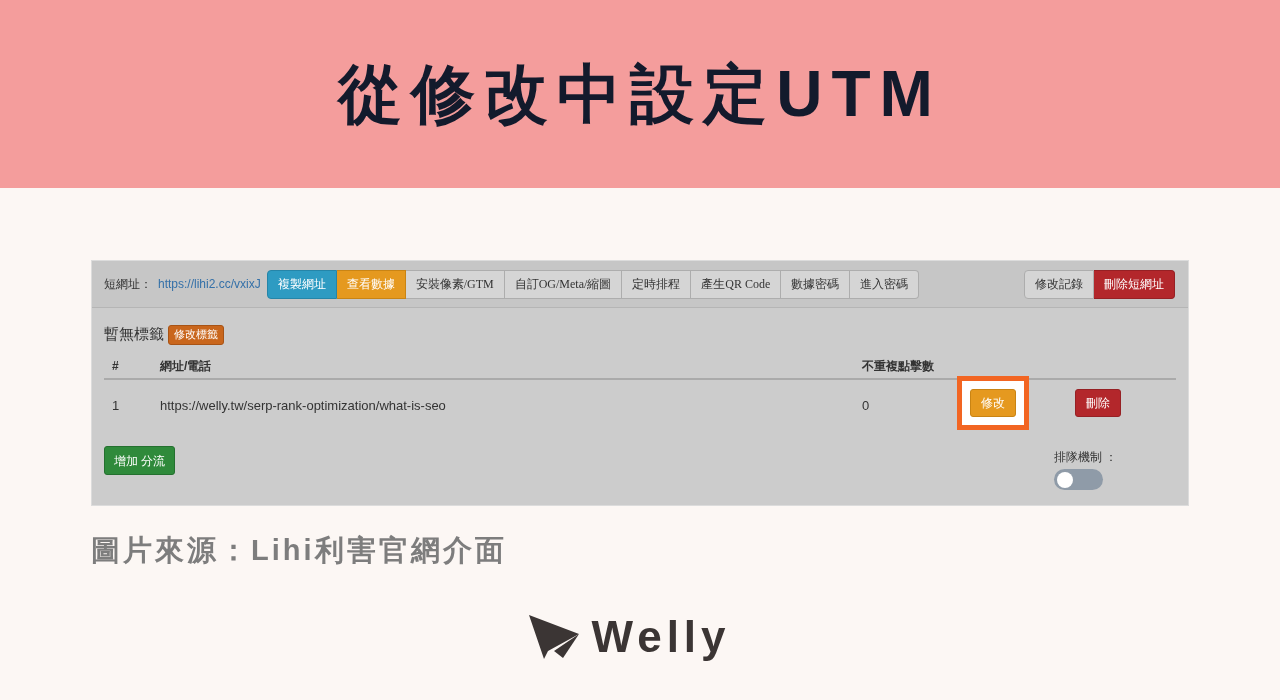  What do you see at coordinates (554, 637) in the screenshot?
I see `paper-plane-logo-icon` at bounding box center [554, 637].